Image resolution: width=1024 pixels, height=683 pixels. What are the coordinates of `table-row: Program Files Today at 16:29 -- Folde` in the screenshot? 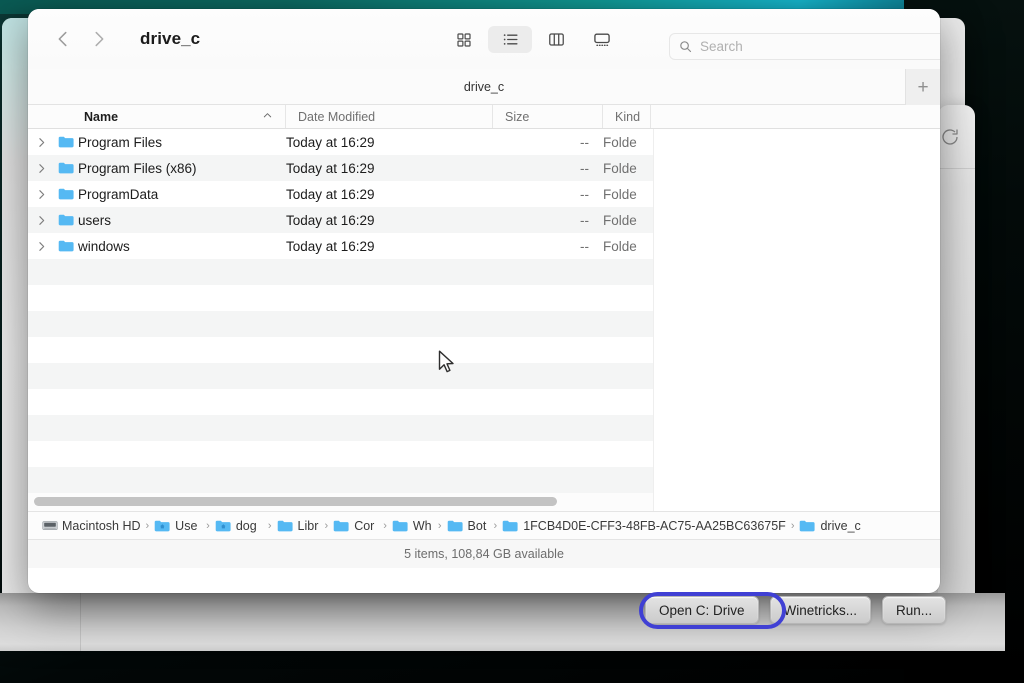 It's located at (340, 142).